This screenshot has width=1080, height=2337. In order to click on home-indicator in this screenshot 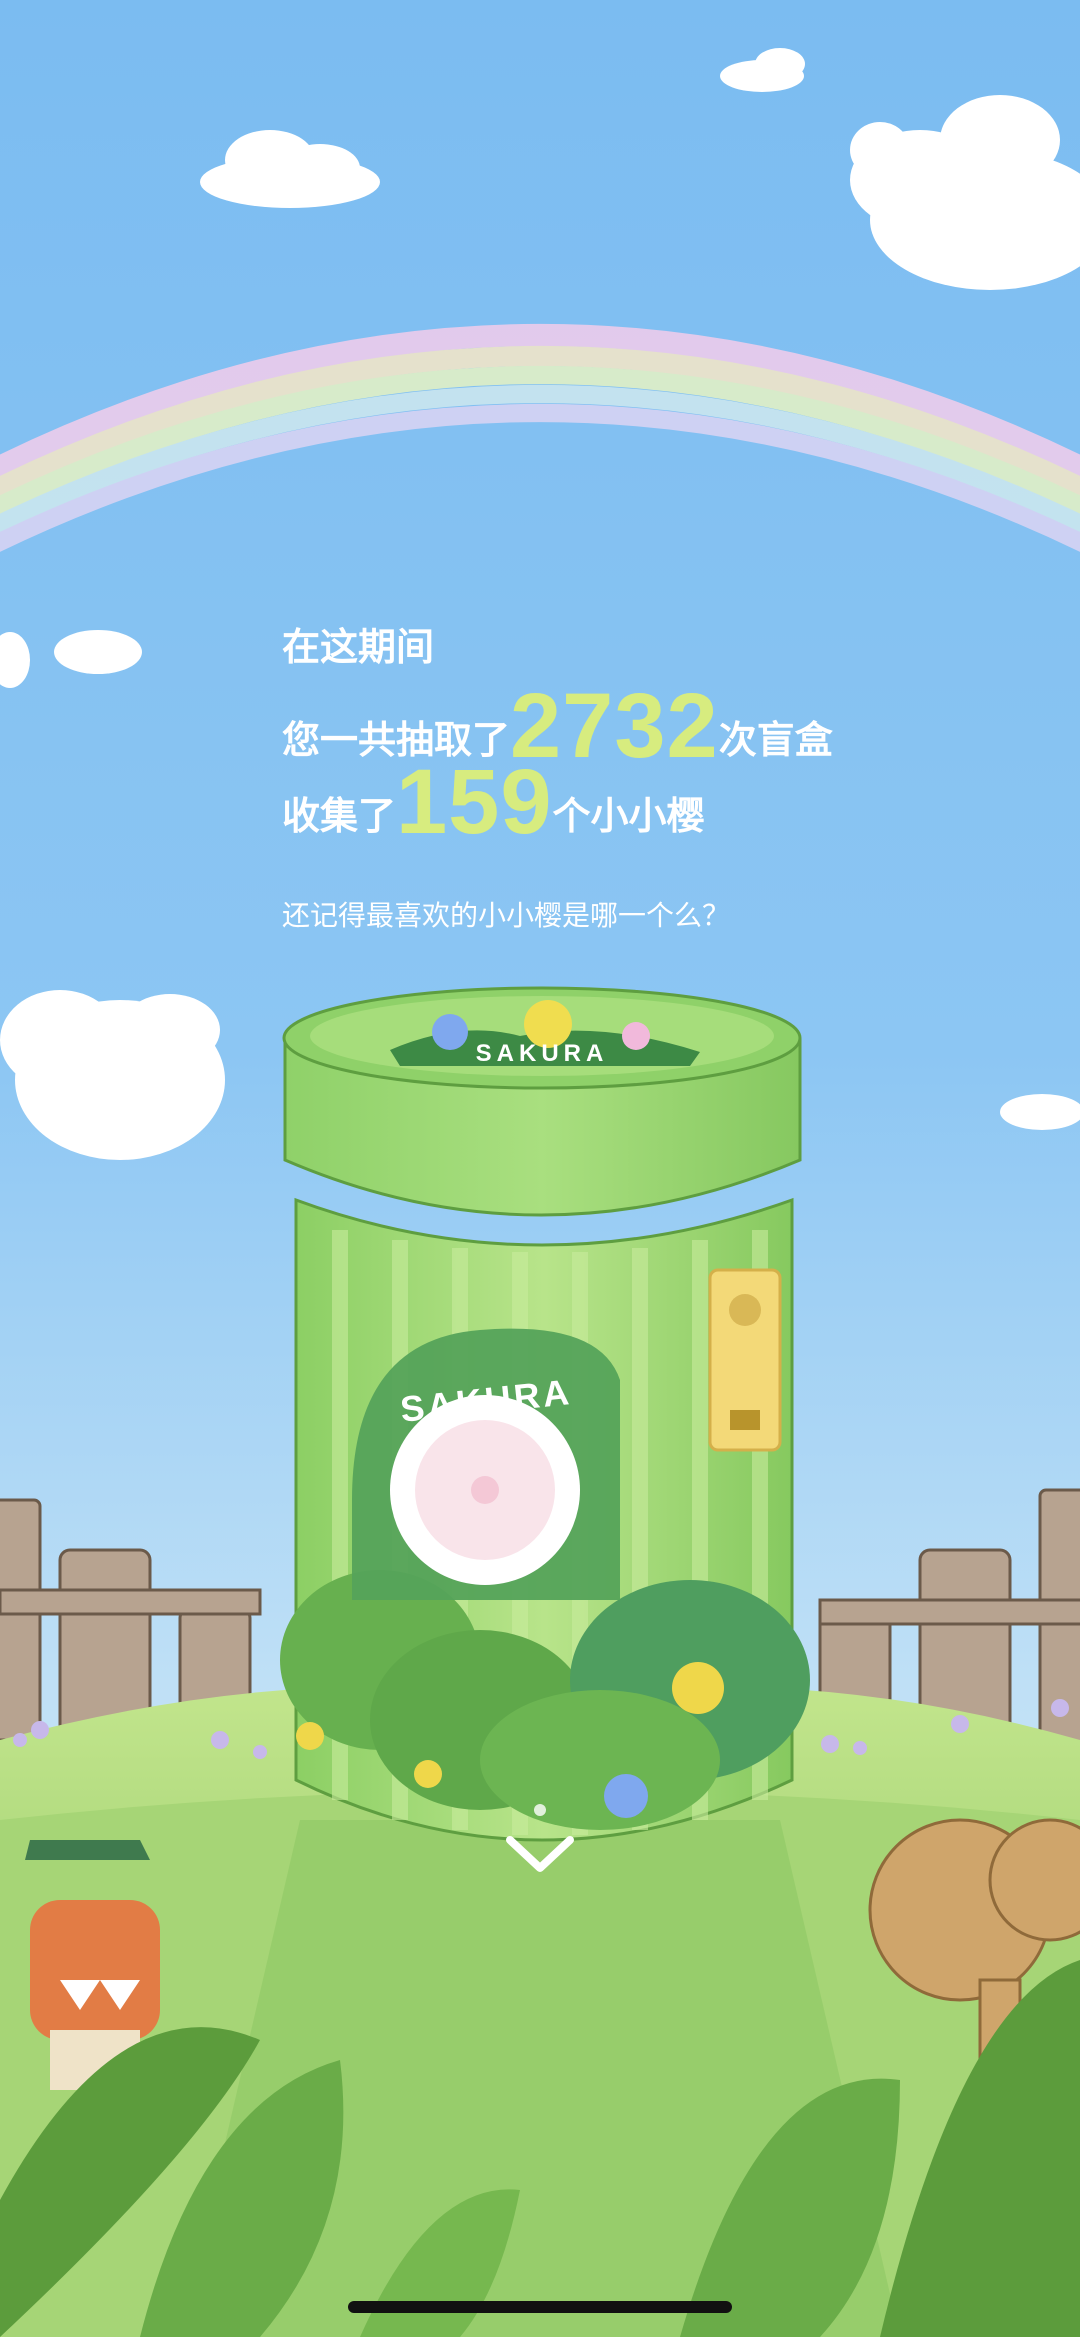, I will do `click(540, 2307)`.